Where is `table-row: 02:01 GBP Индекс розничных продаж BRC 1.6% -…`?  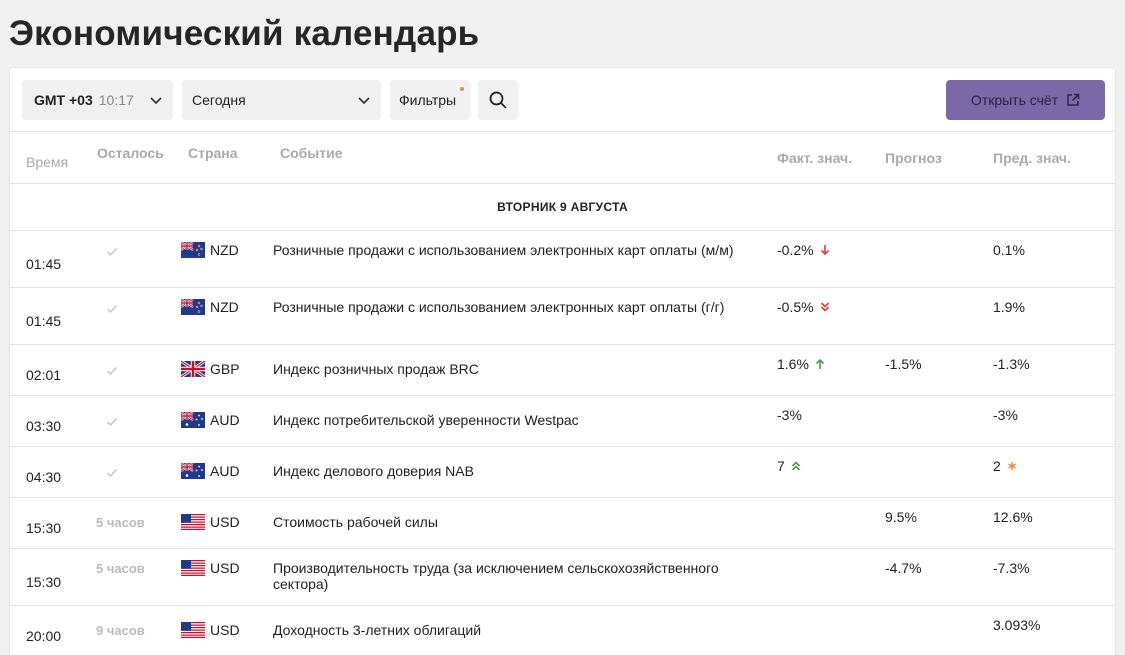
table-row: 02:01 GBP Индекс розничных продаж BRC 1.6% -… is located at coordinates (562, 370).